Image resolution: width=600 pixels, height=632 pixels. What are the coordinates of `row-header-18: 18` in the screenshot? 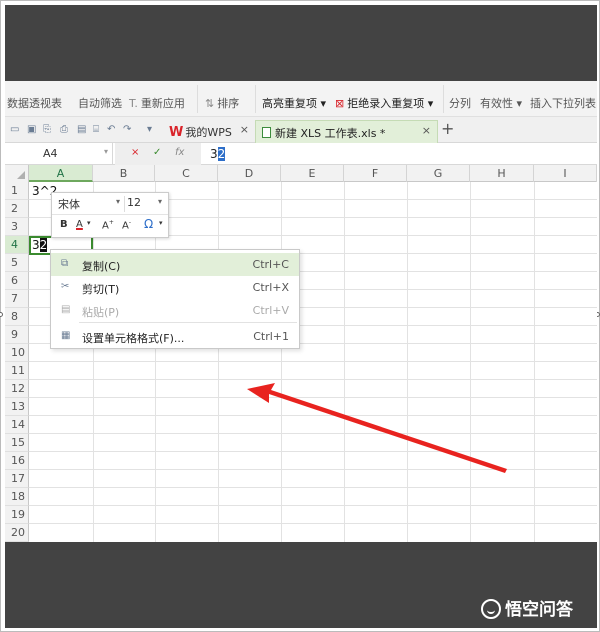 It's located at (17, 497).